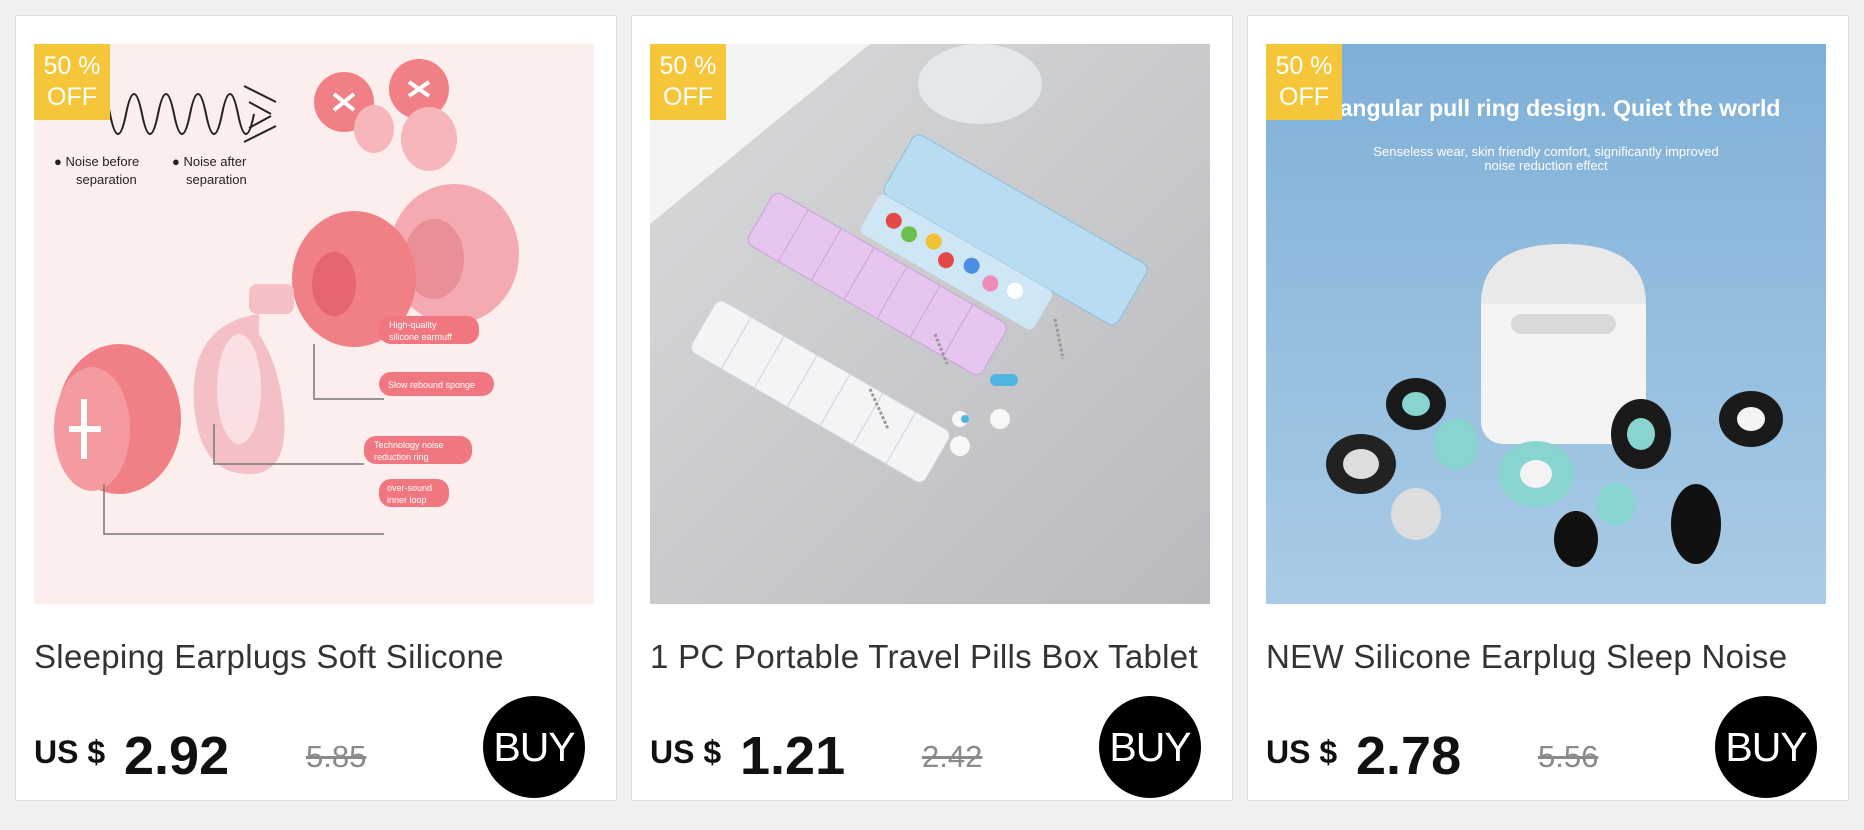  What do you see at coordinates (407, 500) in the screenshot?
I see `image-text: inner loop` at bounding box center [407, 500].